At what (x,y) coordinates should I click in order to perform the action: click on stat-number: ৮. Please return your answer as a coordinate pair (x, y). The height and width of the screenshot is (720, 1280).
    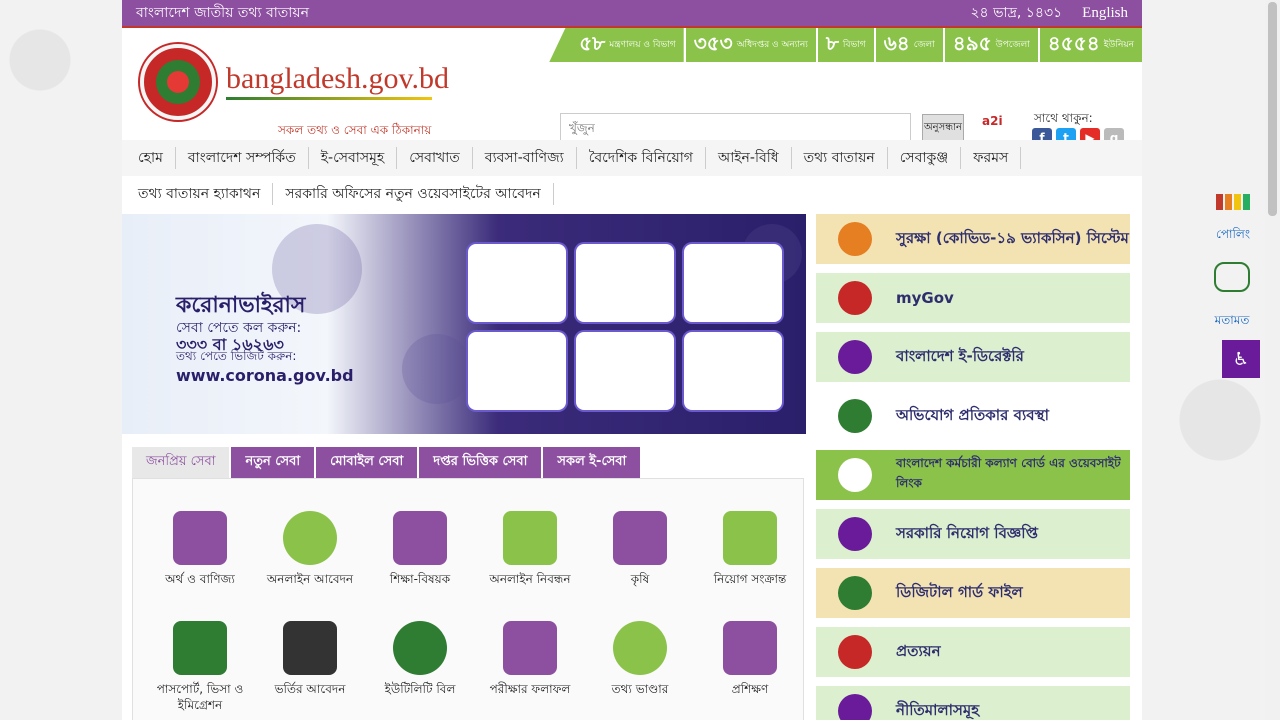
    Looking at the image, I should click on (832, 42).